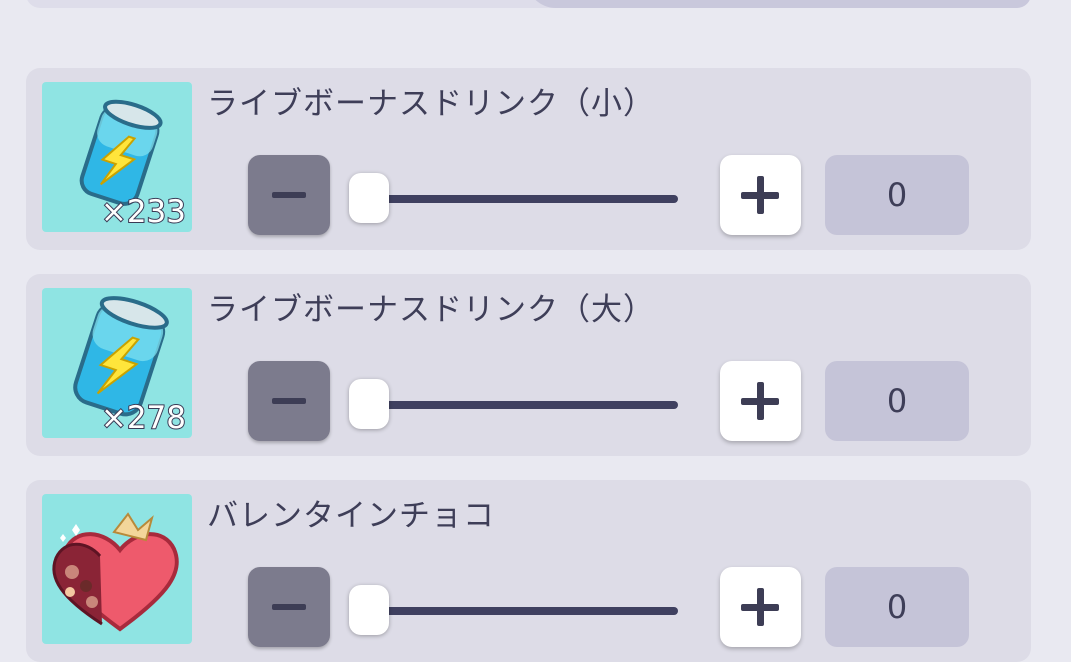  I want to click on heart-chocolate-box-icon, so click(115, 572).